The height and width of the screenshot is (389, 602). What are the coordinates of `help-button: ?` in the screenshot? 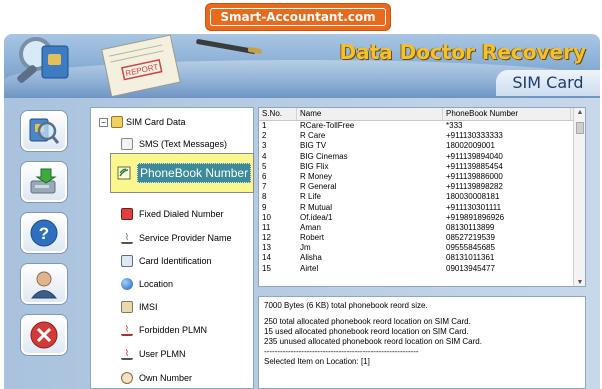 It's located at (44, 233).